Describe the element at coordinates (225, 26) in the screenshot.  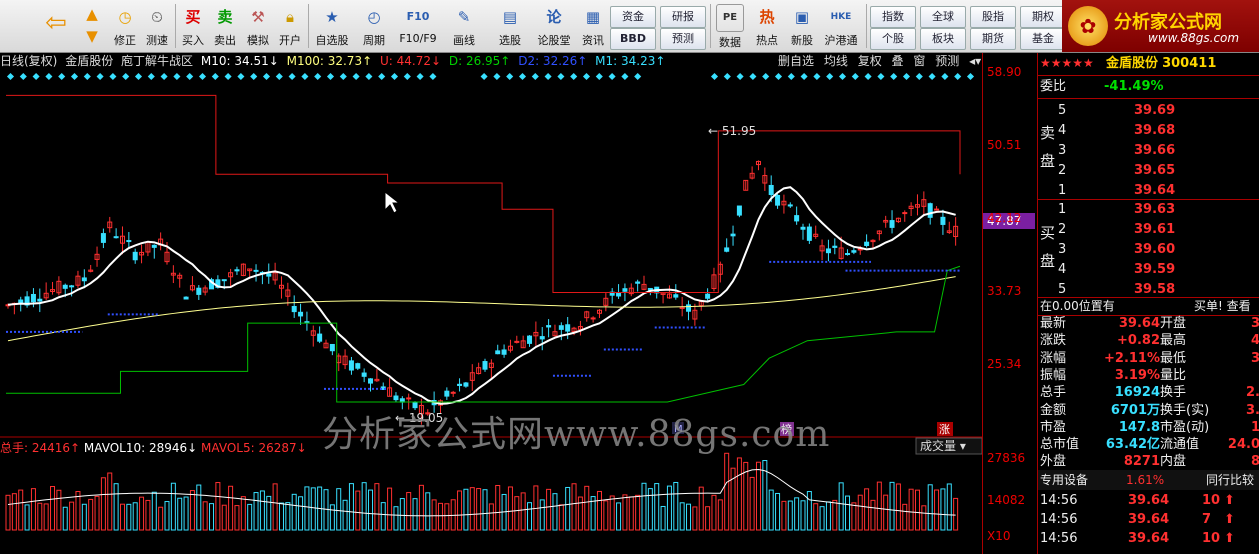
I see `sell-button: 卖 卖出` at that location.